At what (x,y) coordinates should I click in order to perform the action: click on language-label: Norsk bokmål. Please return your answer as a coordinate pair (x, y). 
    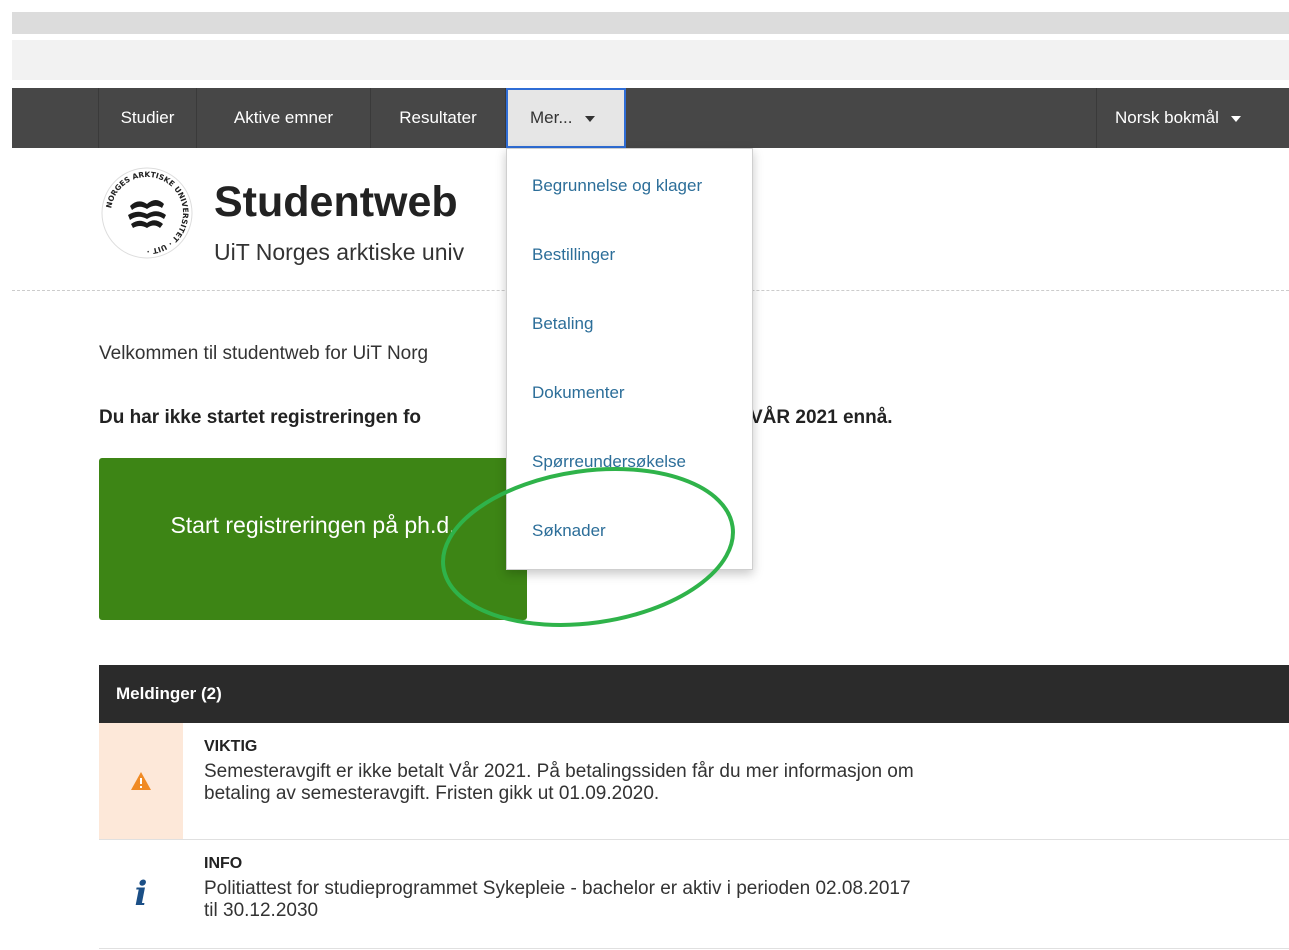
    Looking at the image, I should click on (1167, 117).